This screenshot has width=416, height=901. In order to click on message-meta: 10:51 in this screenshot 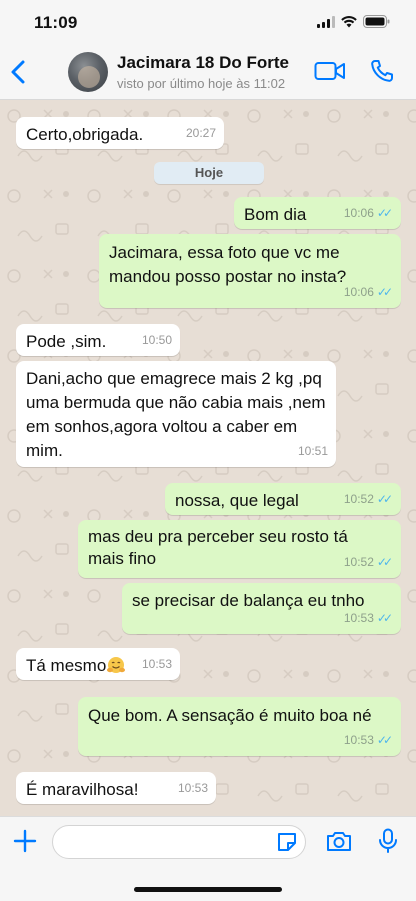, I will do `click(313, 451)`.